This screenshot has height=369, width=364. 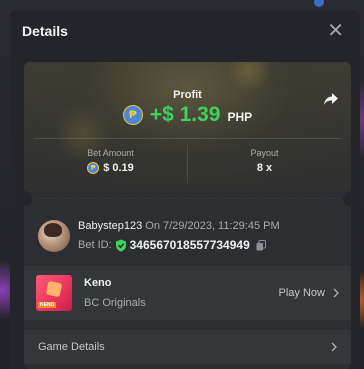 I want to click on bet-id-value: 346567018557734949, so click(x=189, y=245).